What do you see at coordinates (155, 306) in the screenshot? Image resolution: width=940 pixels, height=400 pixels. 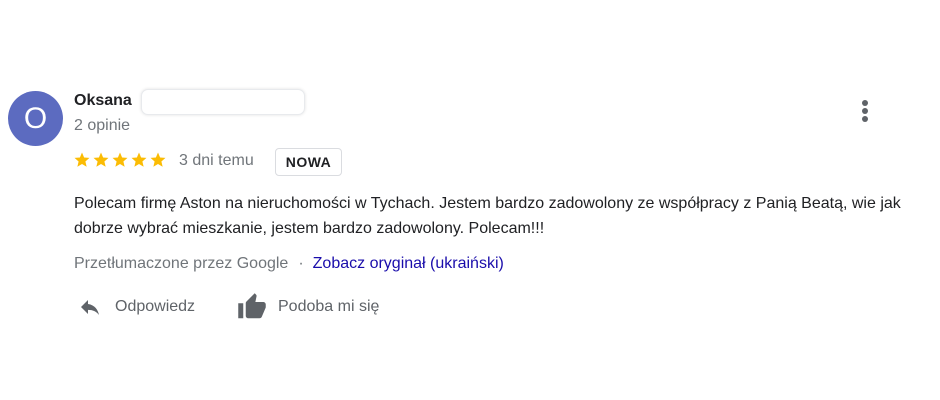 I see `reply-label: Odpowiedz` at bounding box center [155, 306].